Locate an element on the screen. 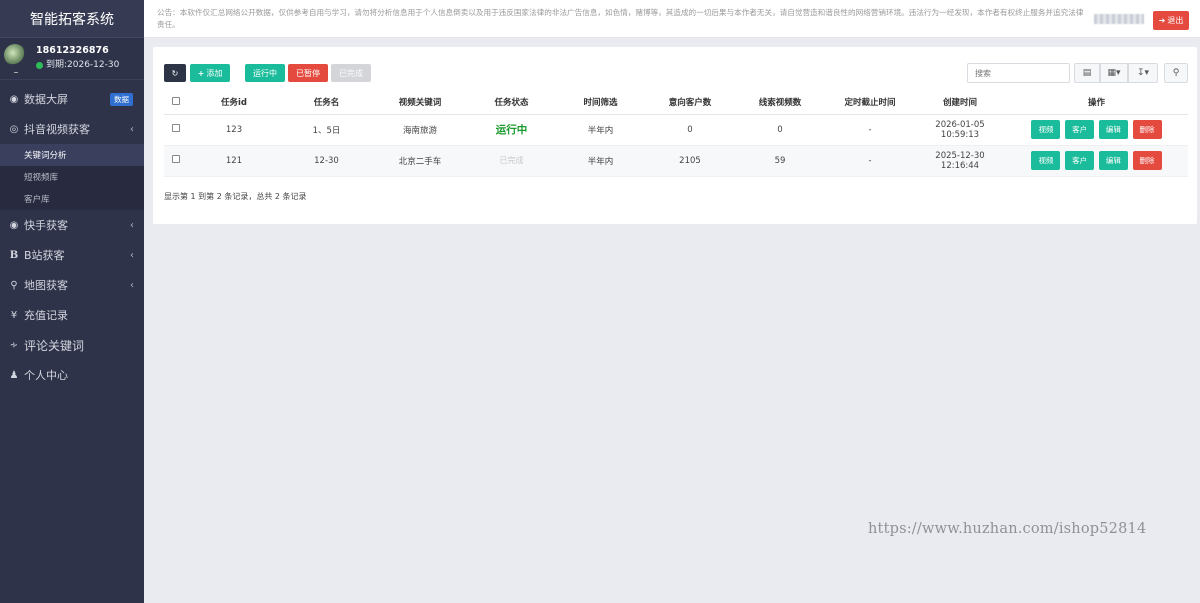 This screenshot has height=603, width=1200. created-time: 2026-01-05 10:59:13 is located at coordinates (960, 130).